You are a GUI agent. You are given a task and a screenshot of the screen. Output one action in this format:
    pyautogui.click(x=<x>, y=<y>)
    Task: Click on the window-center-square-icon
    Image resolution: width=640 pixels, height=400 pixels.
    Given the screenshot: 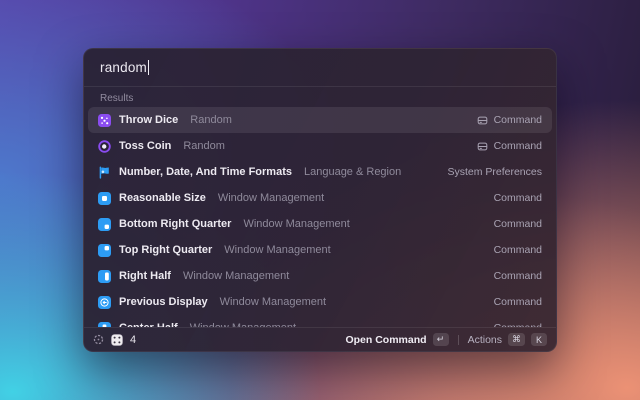 What is the action you would take?
    pyautogui.click(x=104, y=198)
    